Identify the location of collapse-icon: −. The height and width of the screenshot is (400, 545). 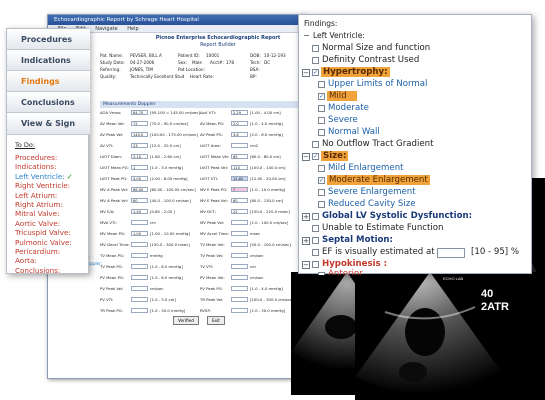
(306, 36).